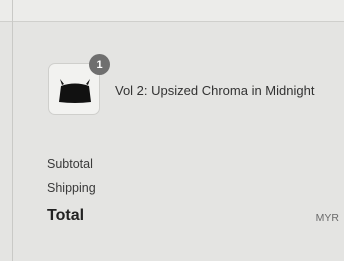  I want to click on divider, so click(172, 21).